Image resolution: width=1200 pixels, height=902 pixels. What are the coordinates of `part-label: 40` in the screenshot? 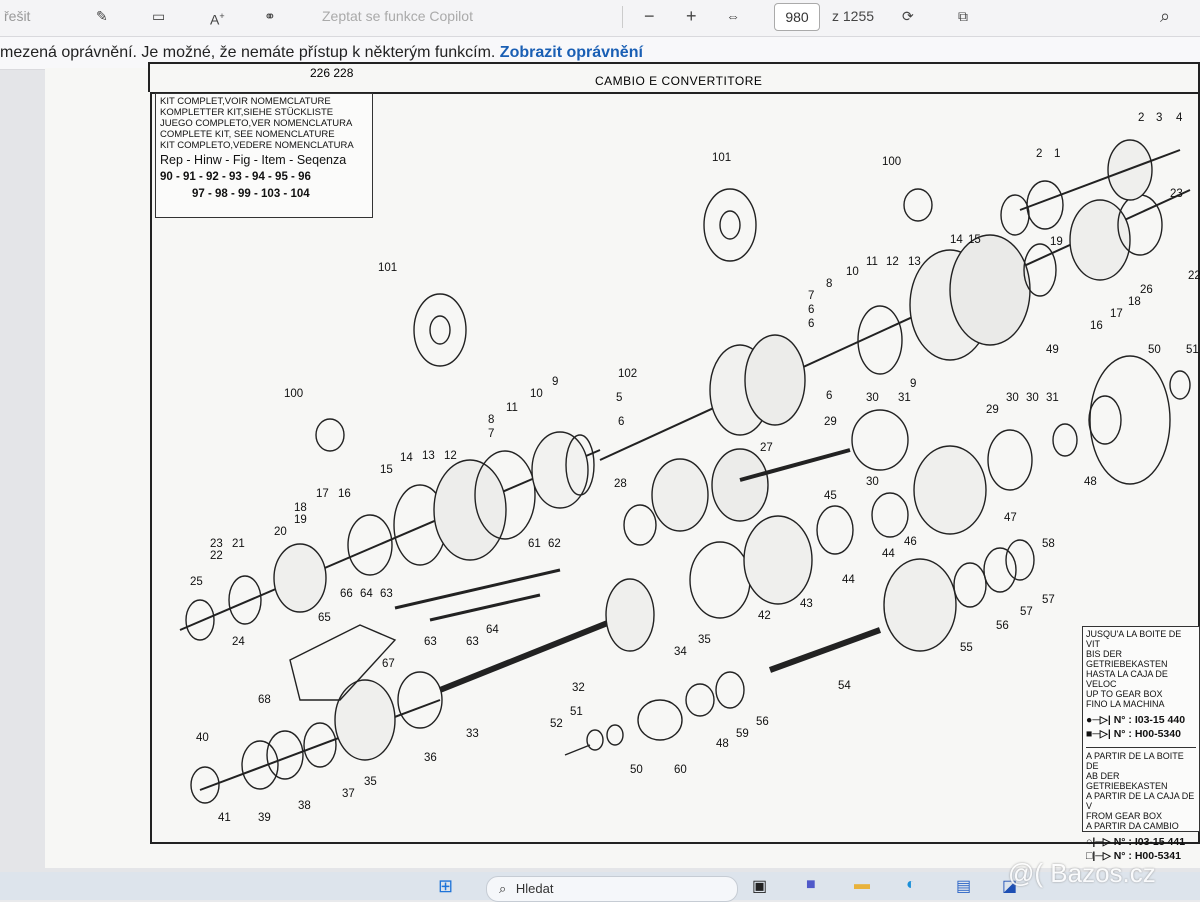 It's located at (202, 738).